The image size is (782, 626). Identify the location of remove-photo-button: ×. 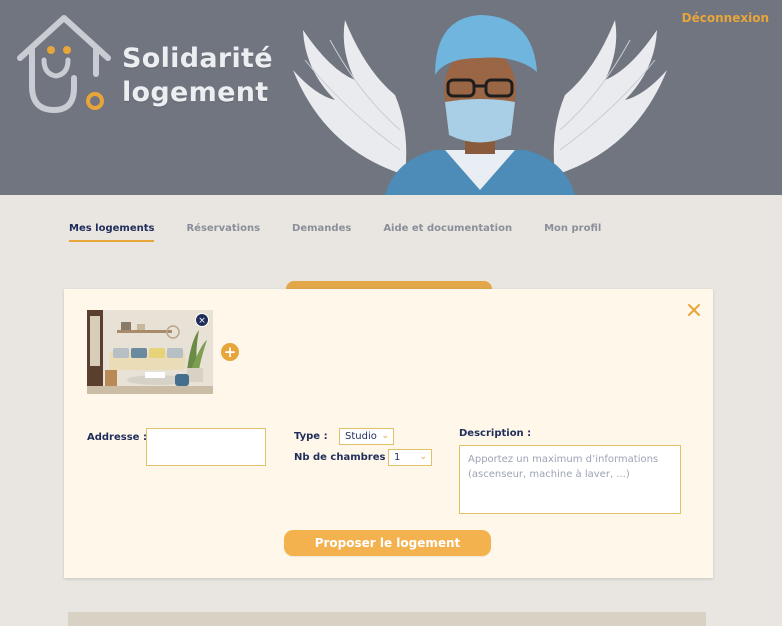
(202, 320).